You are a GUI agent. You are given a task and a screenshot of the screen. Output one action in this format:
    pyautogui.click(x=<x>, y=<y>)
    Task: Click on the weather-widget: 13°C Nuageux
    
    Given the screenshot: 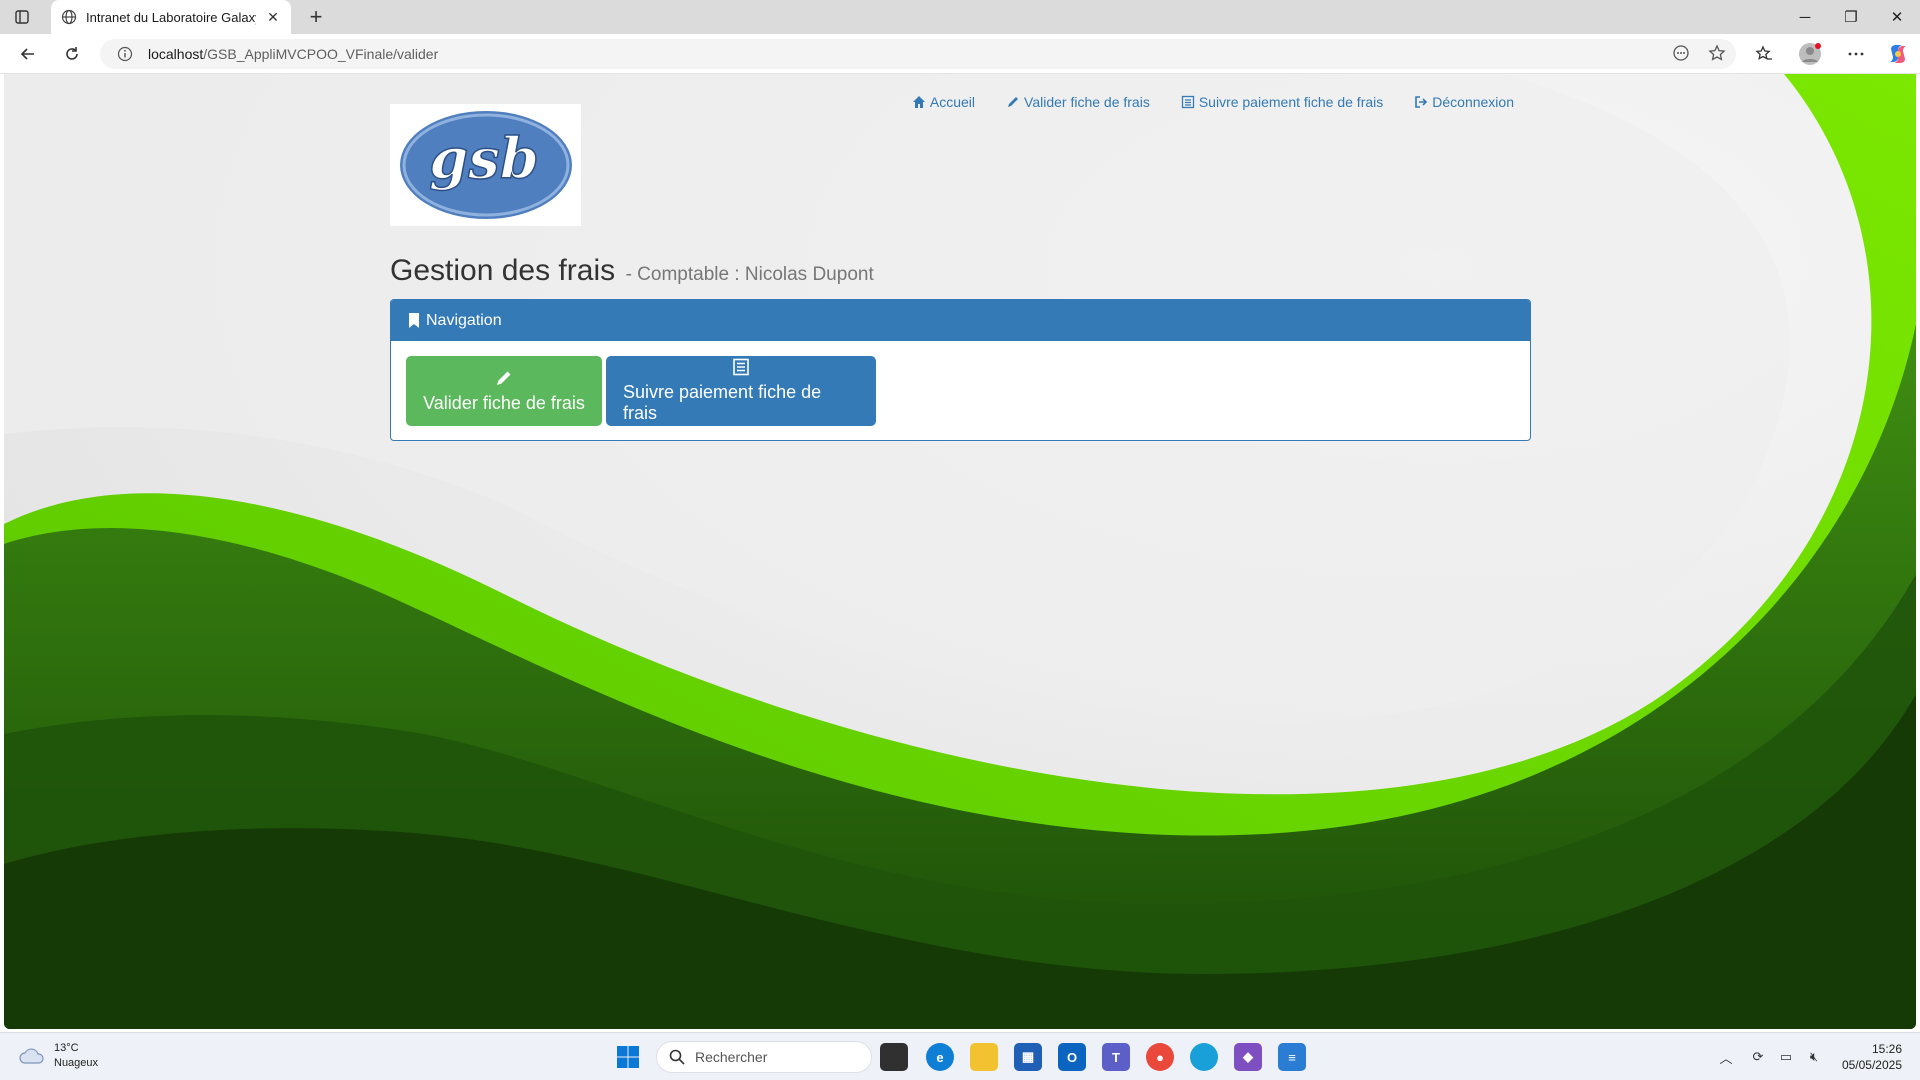 What is the action you would take?
    pyautogui.click(x=58, y=1056)
    